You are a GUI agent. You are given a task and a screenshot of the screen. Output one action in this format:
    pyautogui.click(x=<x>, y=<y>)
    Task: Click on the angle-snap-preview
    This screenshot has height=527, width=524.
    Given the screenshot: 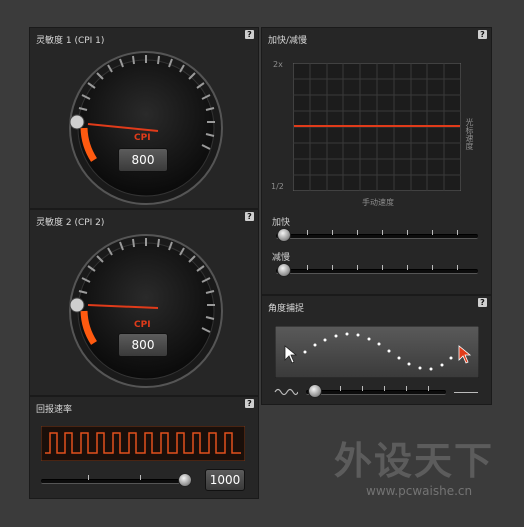 What is the action you would take?
    pyautogui.click(x=377, y=352)
    